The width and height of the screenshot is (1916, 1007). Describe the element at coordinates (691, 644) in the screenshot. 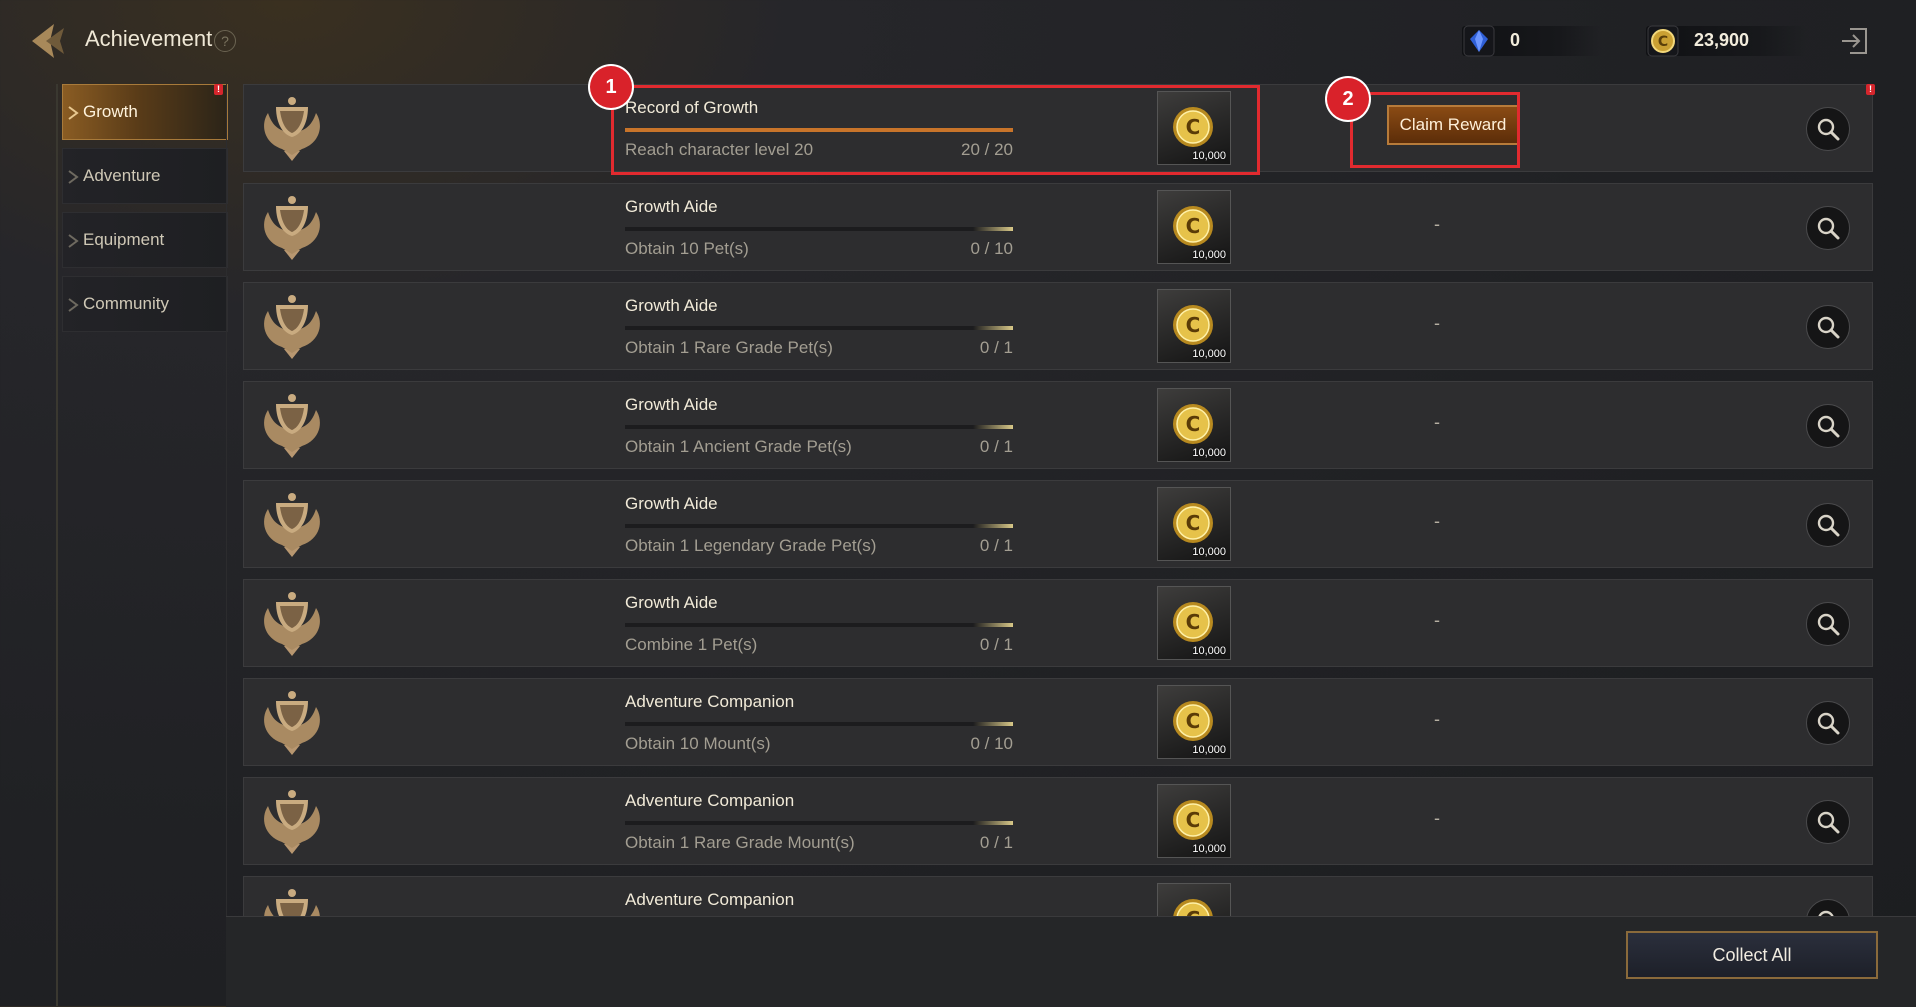

I see `achievement-description: Combine 1 Pet(s)` at that location.